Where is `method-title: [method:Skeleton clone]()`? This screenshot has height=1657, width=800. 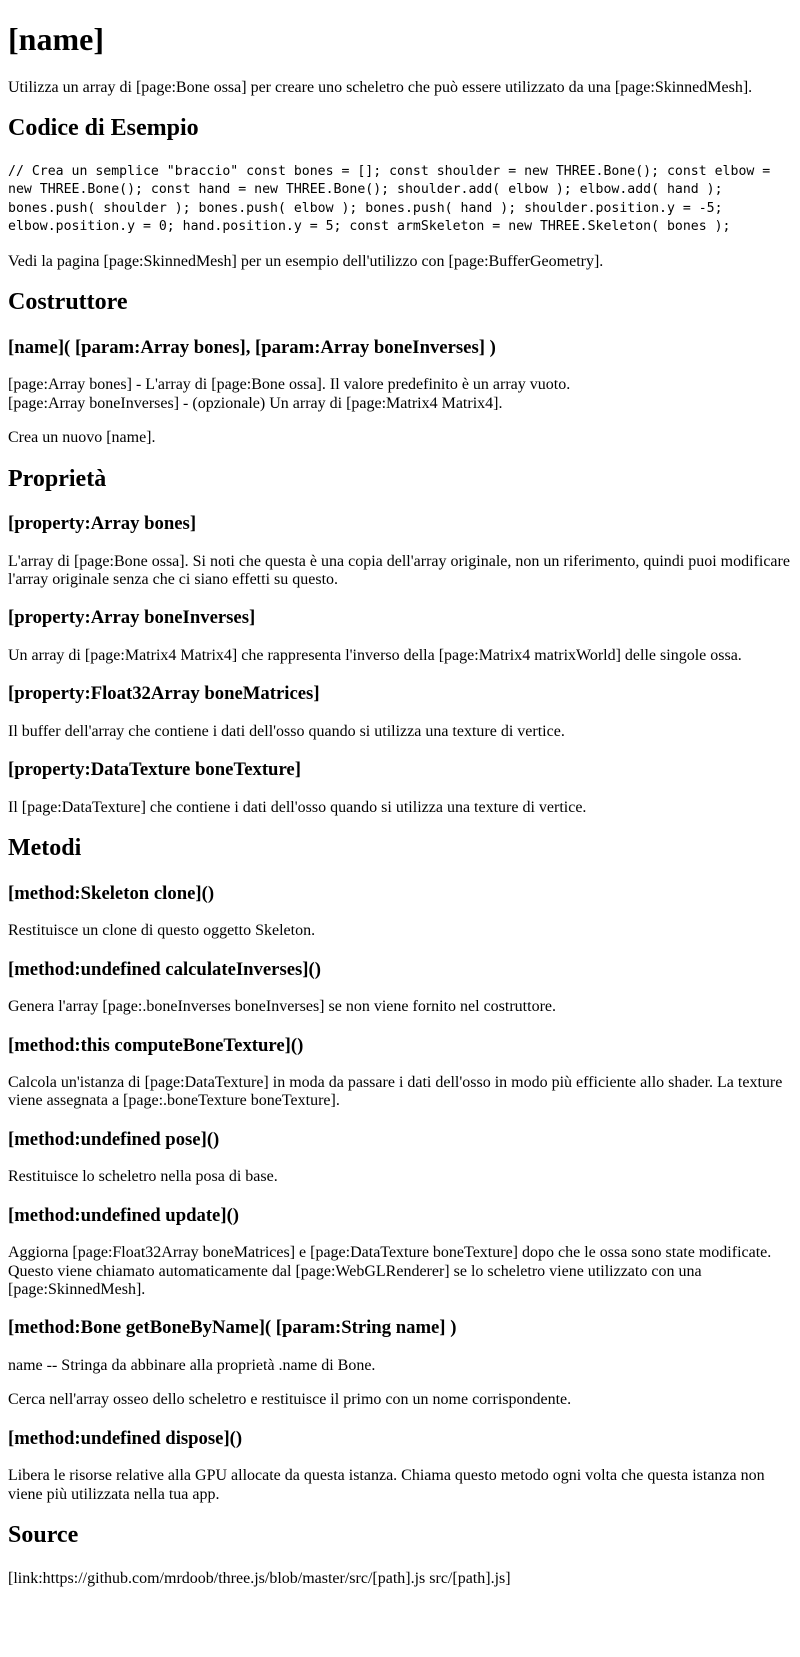 method-title: [method:Skeleton clone]() is located at coordinates (111, 893).